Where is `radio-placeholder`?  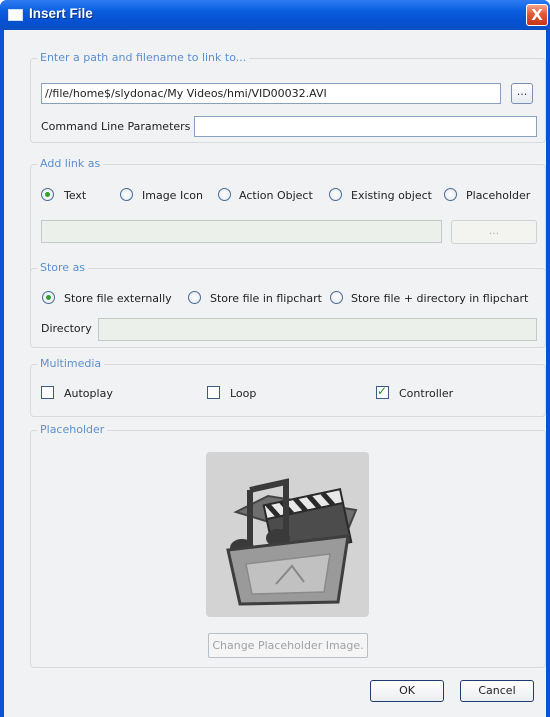
radio-placeholder is located at coordinates (450, 194).